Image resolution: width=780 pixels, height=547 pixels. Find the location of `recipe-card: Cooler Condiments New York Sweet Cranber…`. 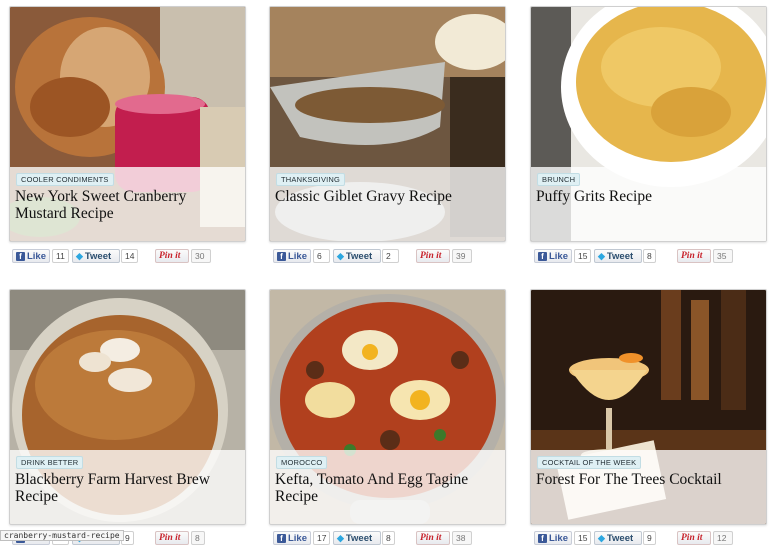

recipe-card: Cooler Condiments New York Sweet Cranber… is located at coordinates (127, 124).